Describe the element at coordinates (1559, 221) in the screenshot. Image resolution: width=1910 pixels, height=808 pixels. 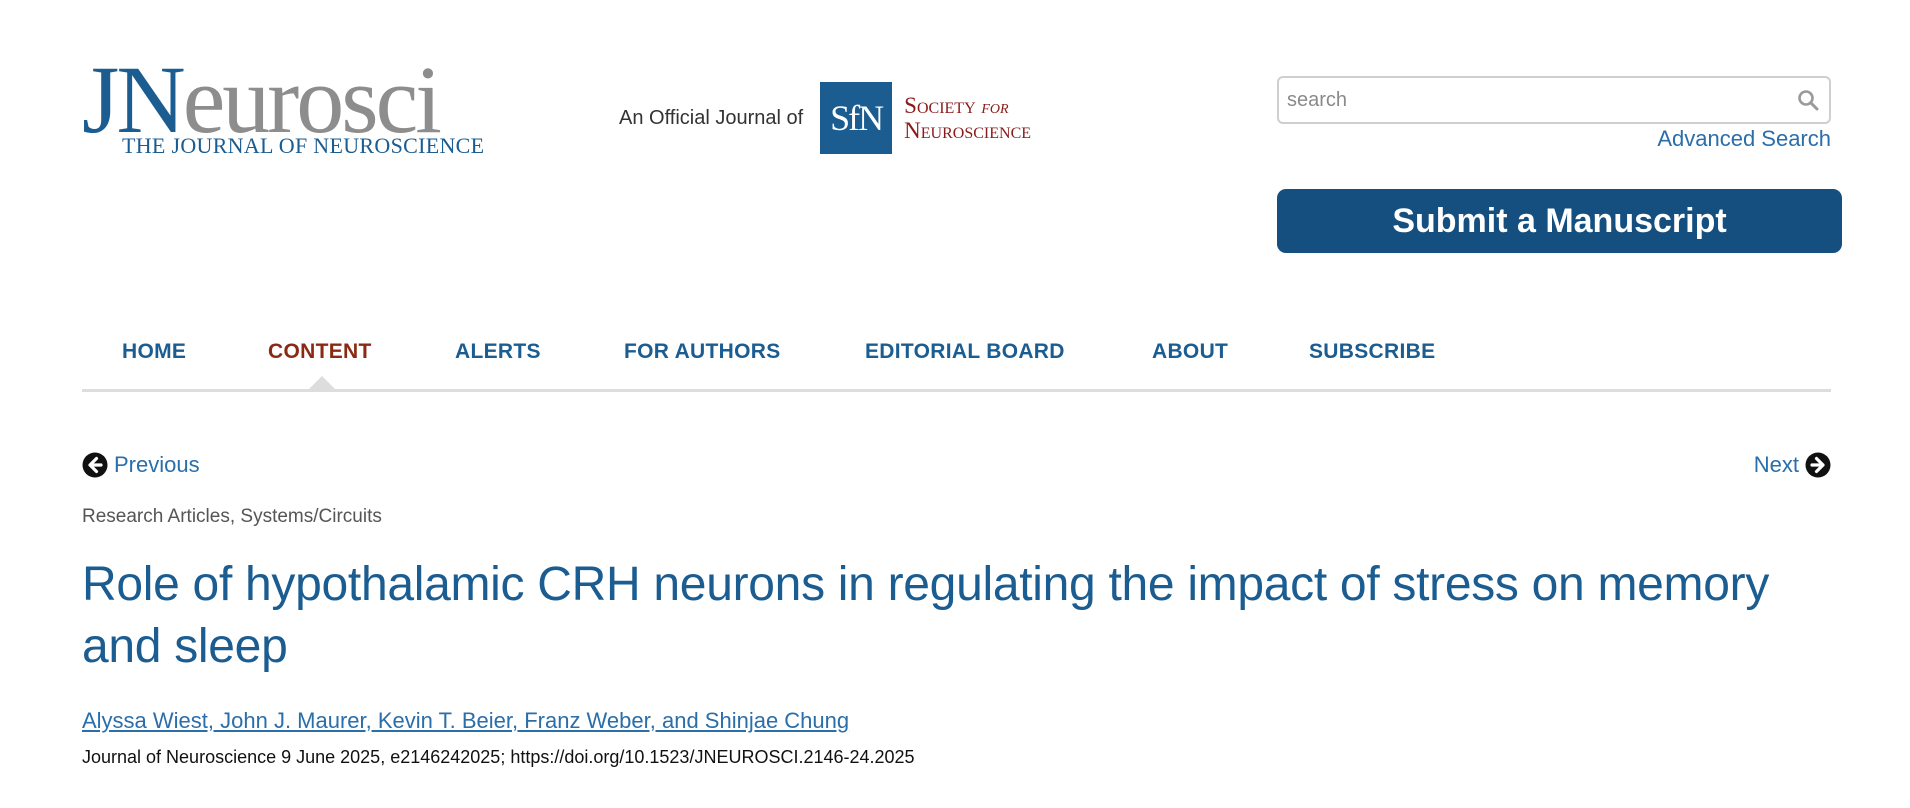
I see `submit-manuscript-button: Submit a Manuscript` at that location.